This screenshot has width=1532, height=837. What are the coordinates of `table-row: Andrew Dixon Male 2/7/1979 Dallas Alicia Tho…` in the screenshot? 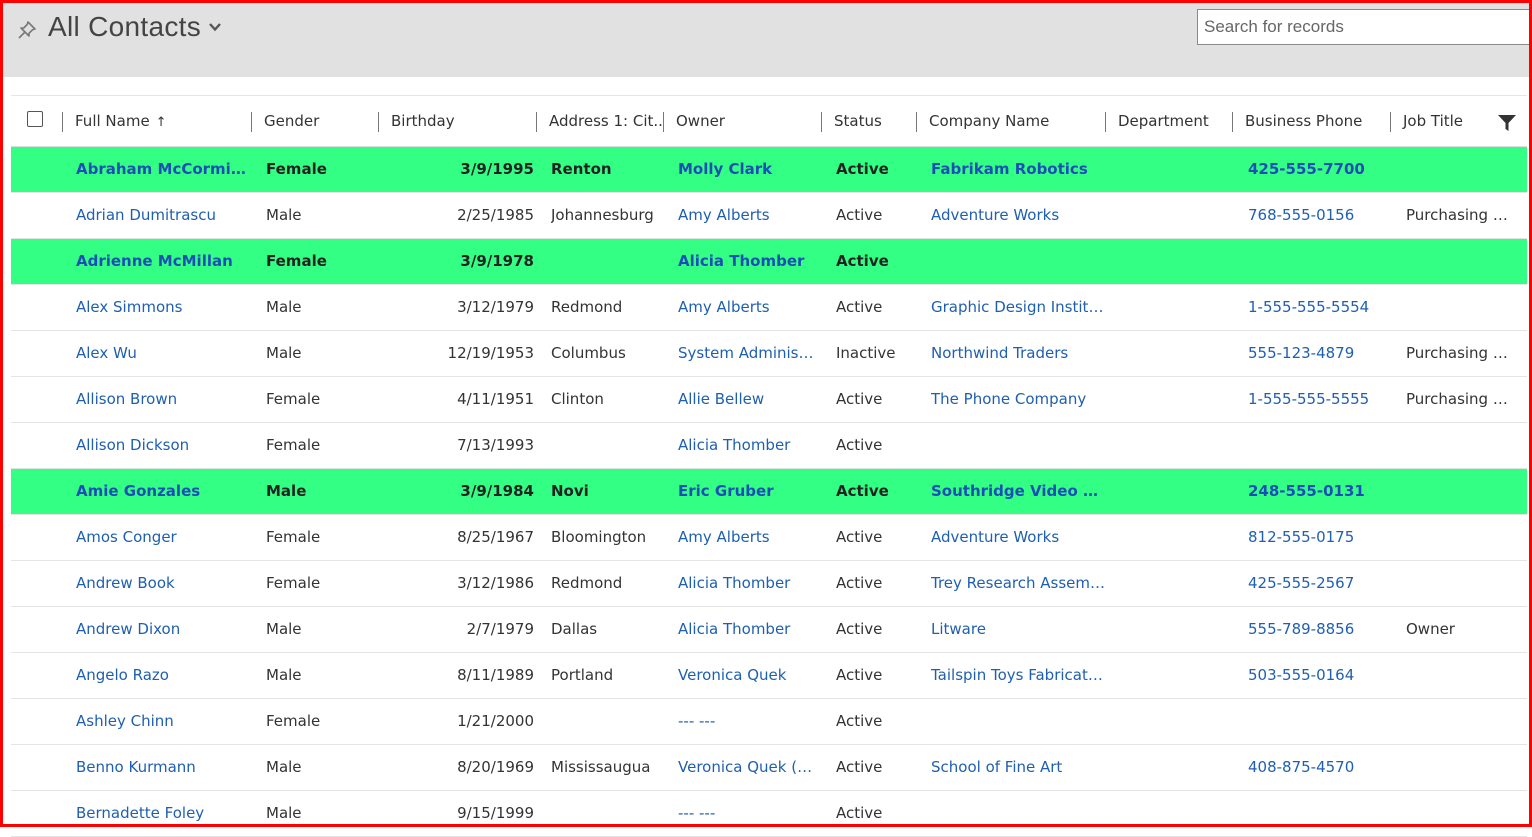 It's located at (769, 630).